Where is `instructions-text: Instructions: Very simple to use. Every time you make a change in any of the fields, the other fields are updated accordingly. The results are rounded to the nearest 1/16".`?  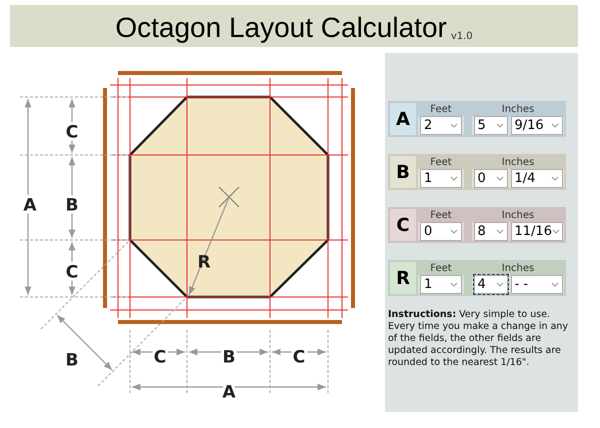
instructions-text: Instructions: Very simple to use. Every time you make a change in any of the fields, the other fields are updated accordingly. The results are rounded to the nearest 1/16". is located at coordinates (479, 339).